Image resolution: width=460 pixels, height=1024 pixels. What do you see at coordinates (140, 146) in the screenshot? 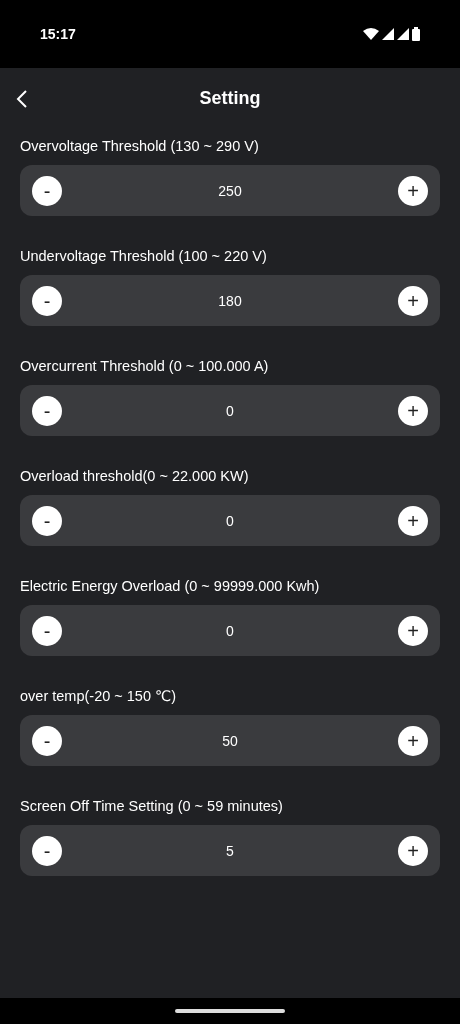
I see `setting-label: Overvoltage Threshold (130 ~ 290 V)` at bounding box center [140, 146].